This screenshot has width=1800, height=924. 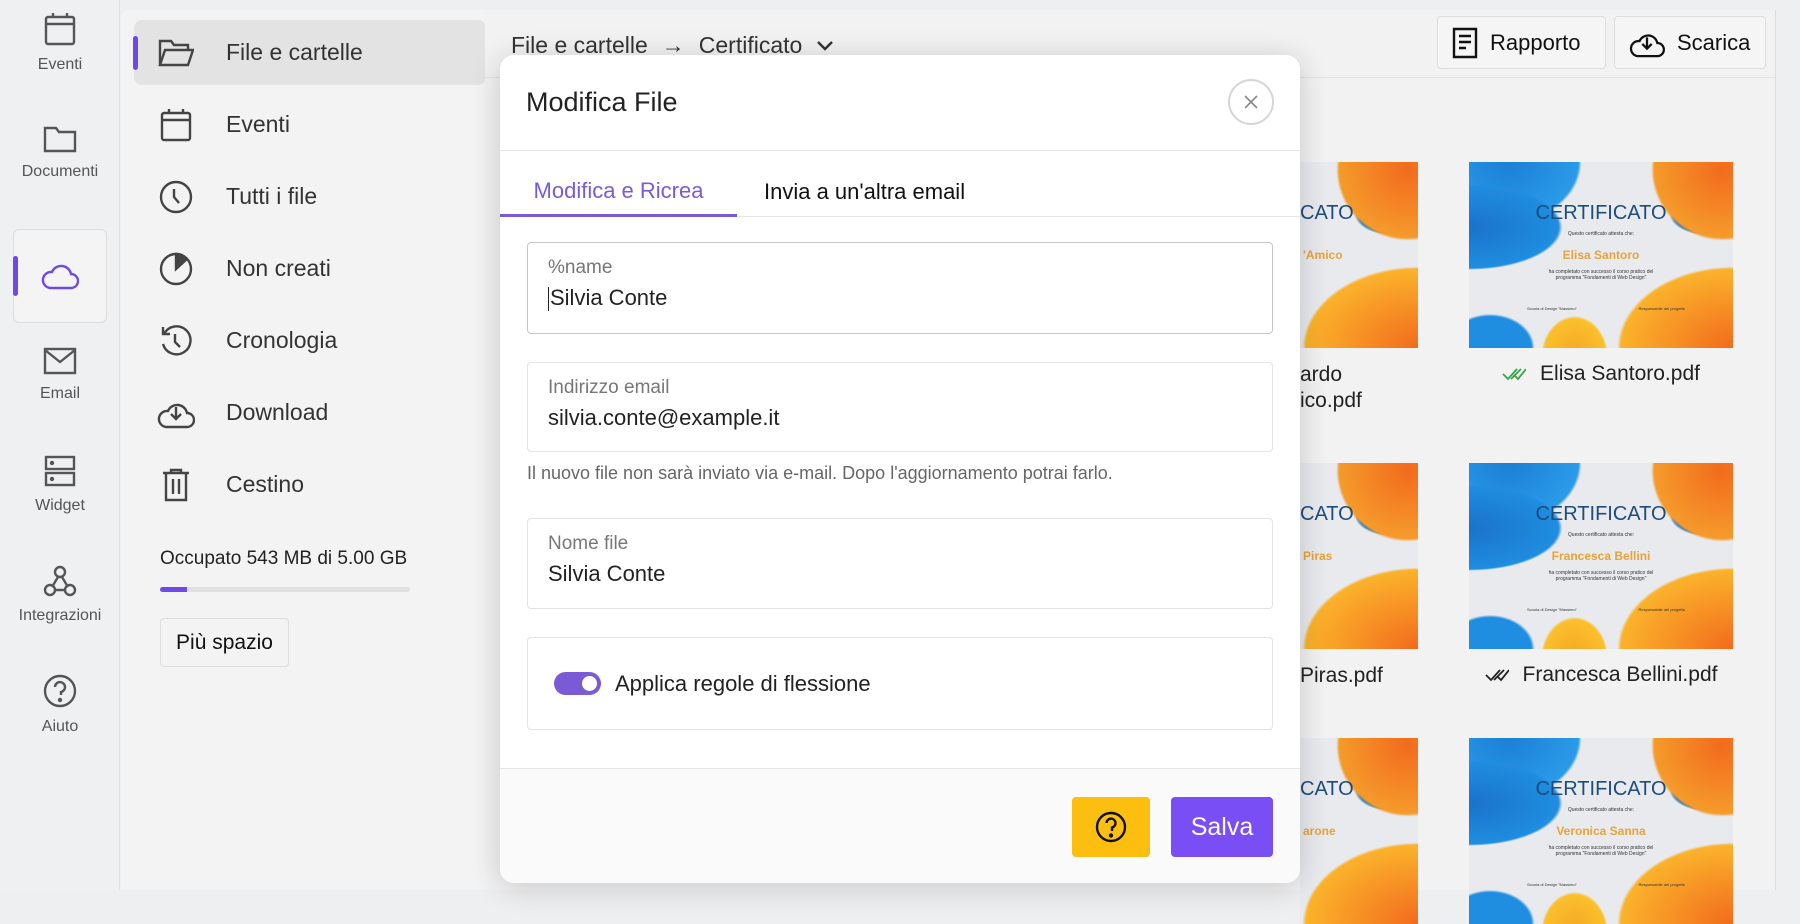 I want to click on email-input: silvia.conte@example.it, so click(x=900, y=418).